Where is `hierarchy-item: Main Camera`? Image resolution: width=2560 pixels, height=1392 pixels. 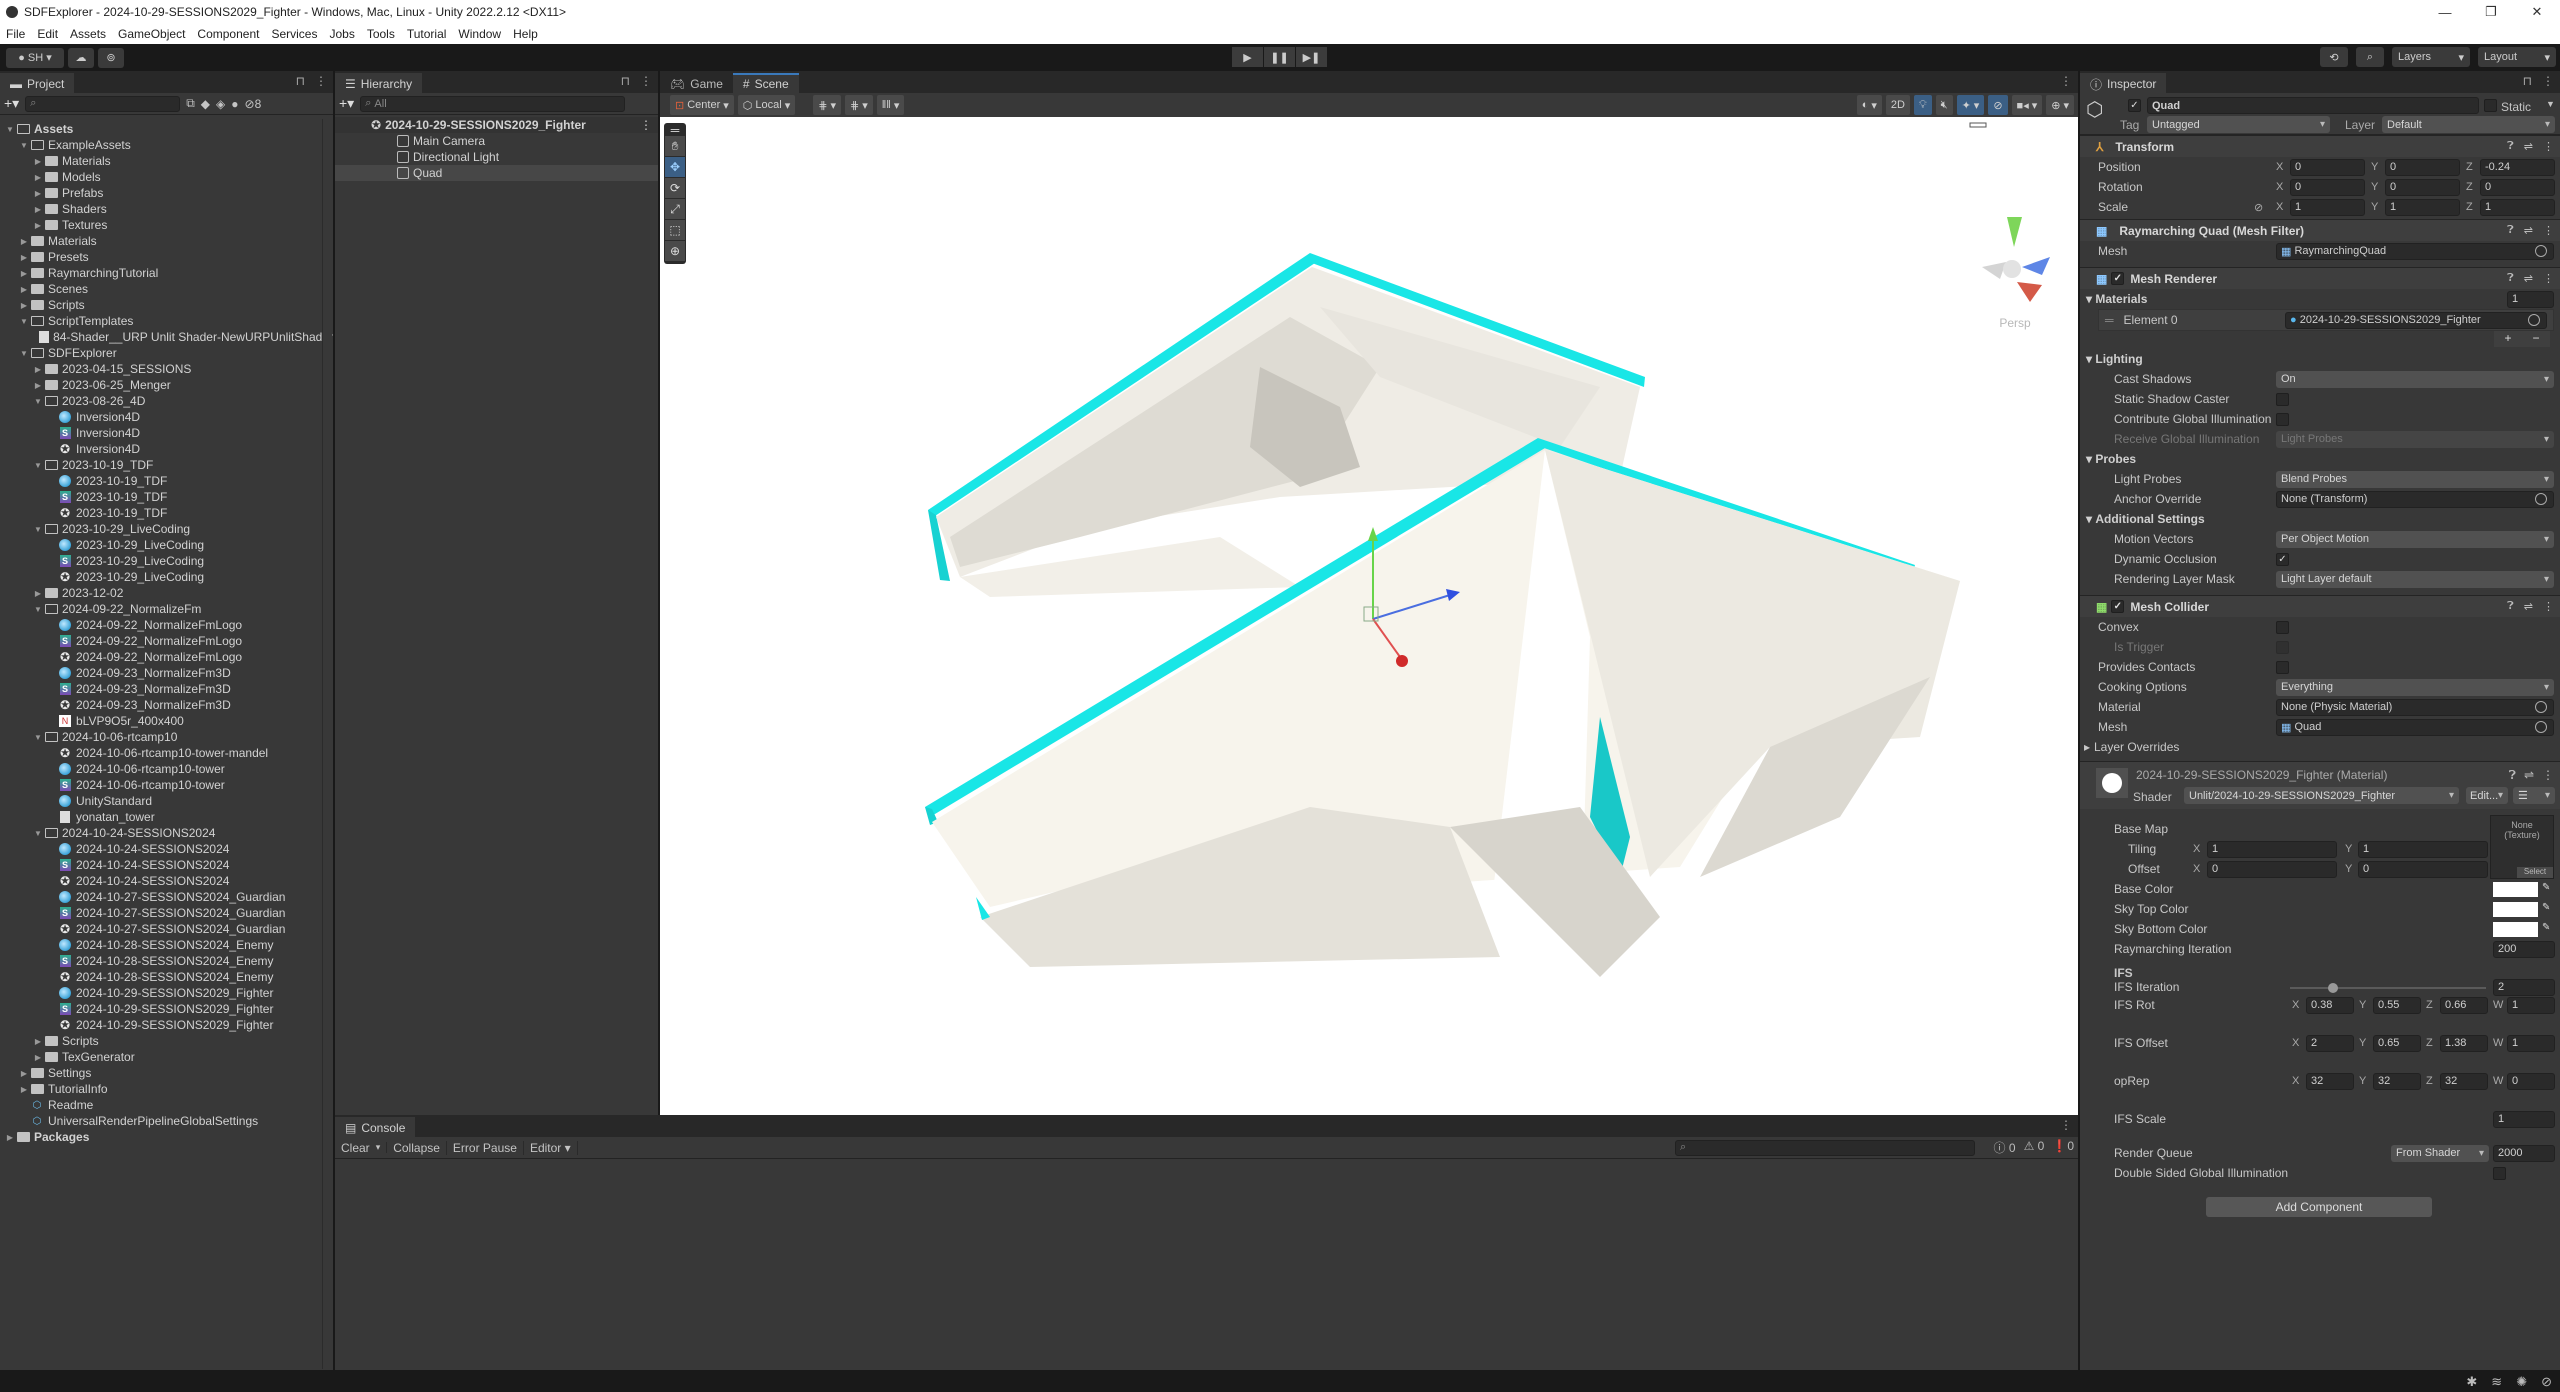 hierarchy-item: Main Camera is located at coordinates (496, 141).